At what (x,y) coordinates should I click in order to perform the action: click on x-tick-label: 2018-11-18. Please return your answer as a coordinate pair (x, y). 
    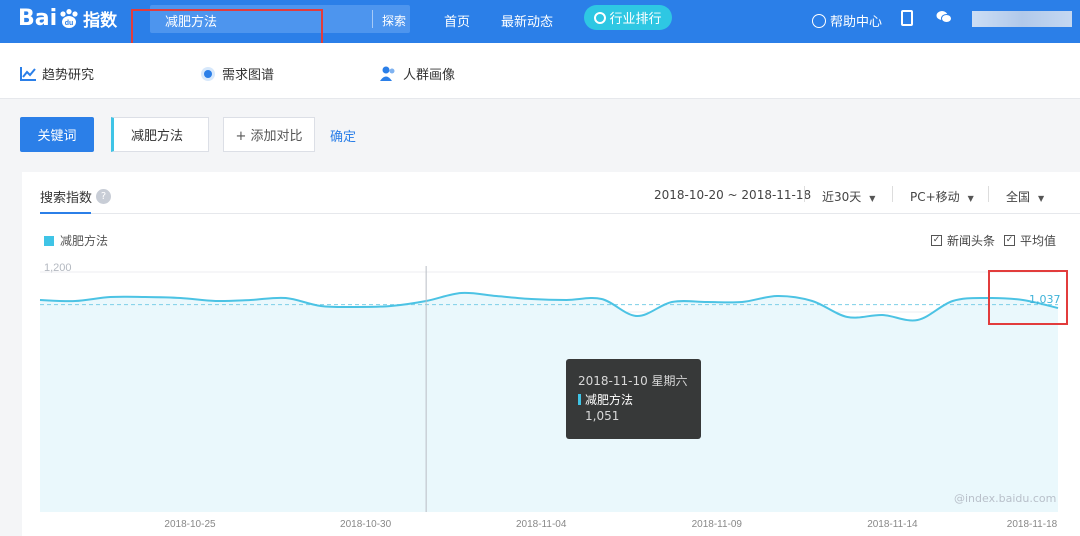
    Looking at the image, I should click on (1032, 524).